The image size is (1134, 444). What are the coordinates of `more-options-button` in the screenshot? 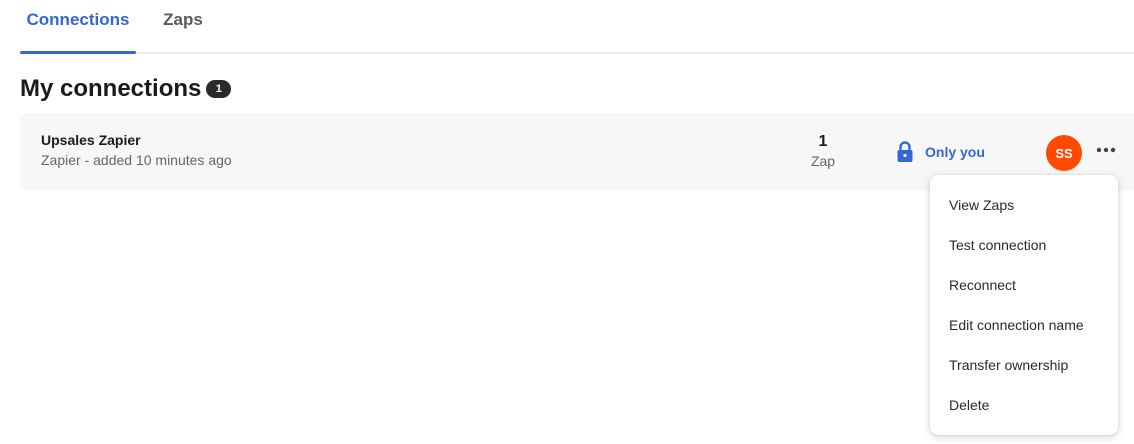 It's located at (1106, 150).